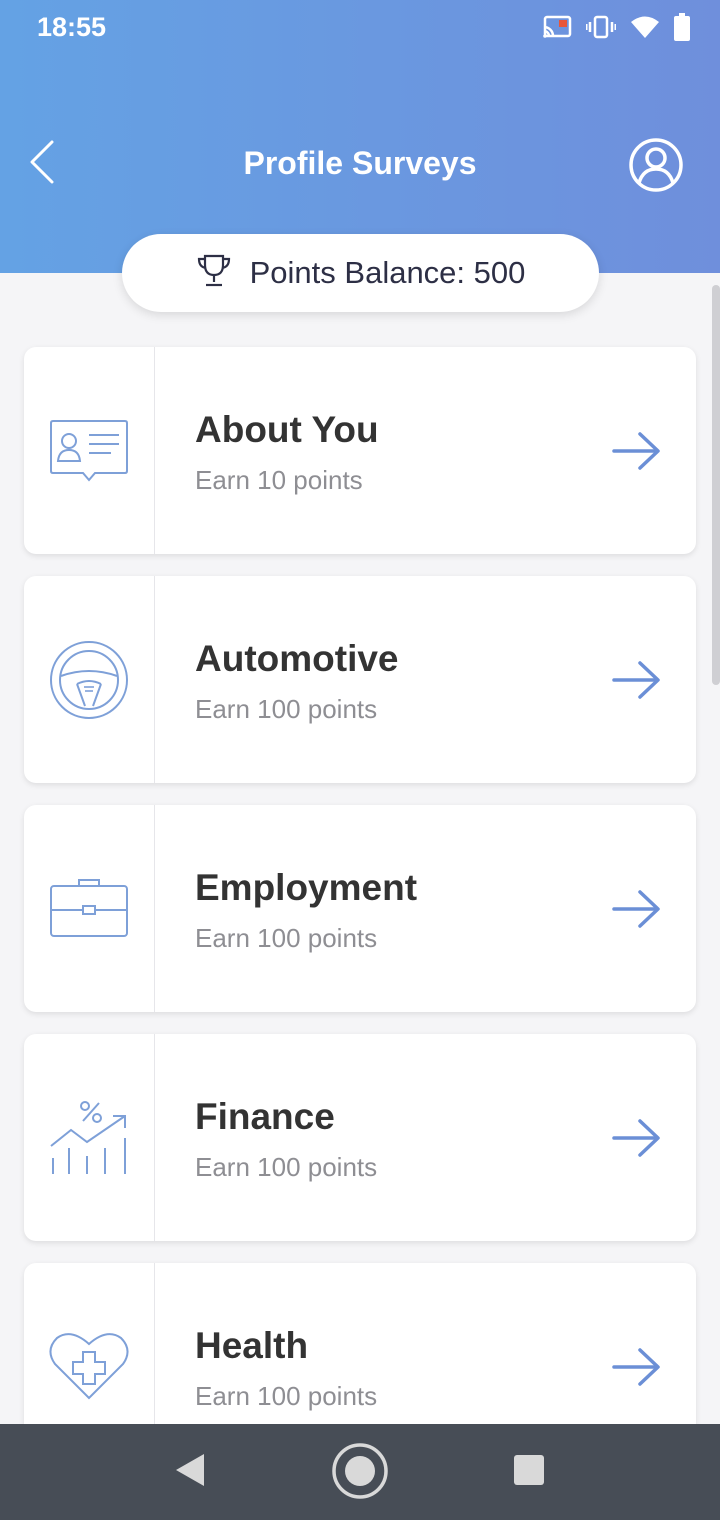 The height and width of the screenshot is (1520, 720). I want to click on user-circle-icon, so click(656, 168).